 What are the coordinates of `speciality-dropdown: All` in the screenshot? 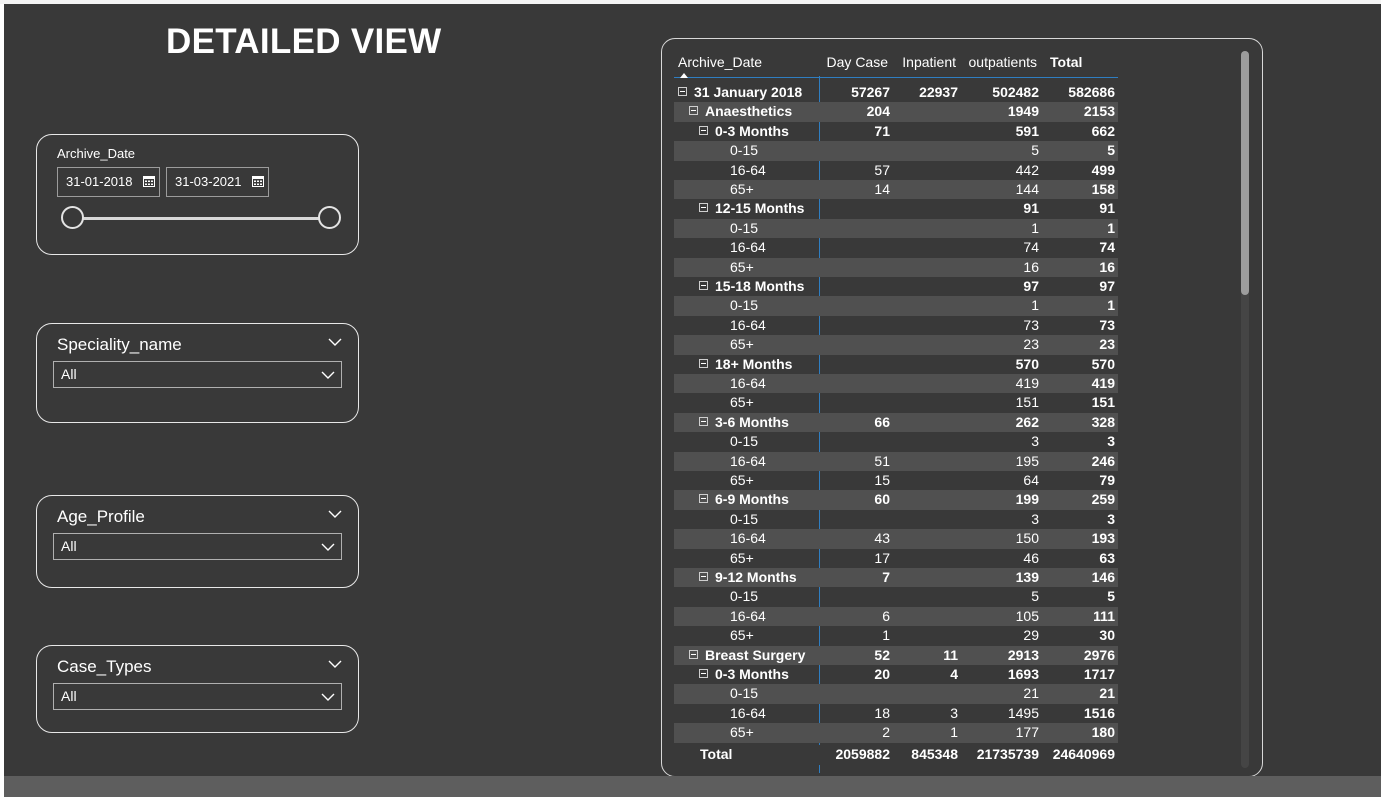 It's located at (197, 374).